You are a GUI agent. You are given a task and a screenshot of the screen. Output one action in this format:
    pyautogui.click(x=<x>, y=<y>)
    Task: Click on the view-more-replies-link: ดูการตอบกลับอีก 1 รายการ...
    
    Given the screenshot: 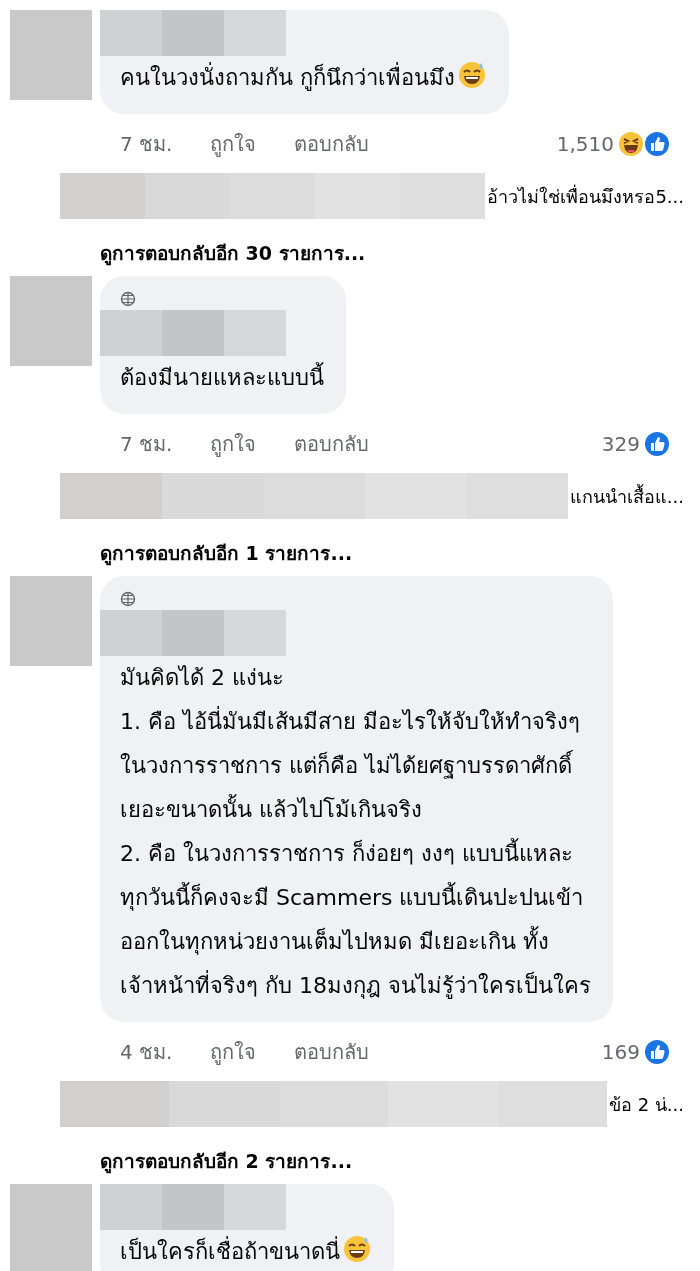 What is the action you would take?
    pyautogui.click(x=400, y=549)
    